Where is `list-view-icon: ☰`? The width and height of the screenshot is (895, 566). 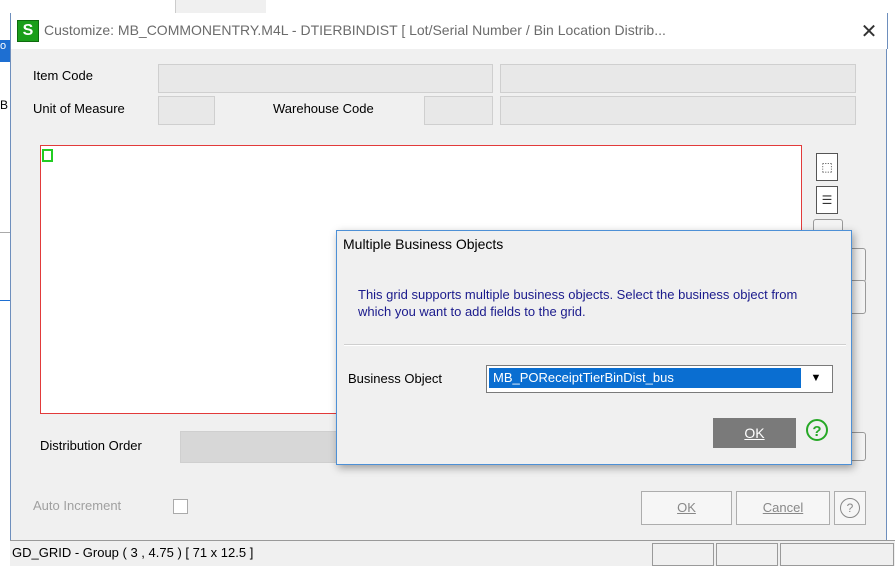 list-view-icon: ☰ is located at coordinates (827, 200).